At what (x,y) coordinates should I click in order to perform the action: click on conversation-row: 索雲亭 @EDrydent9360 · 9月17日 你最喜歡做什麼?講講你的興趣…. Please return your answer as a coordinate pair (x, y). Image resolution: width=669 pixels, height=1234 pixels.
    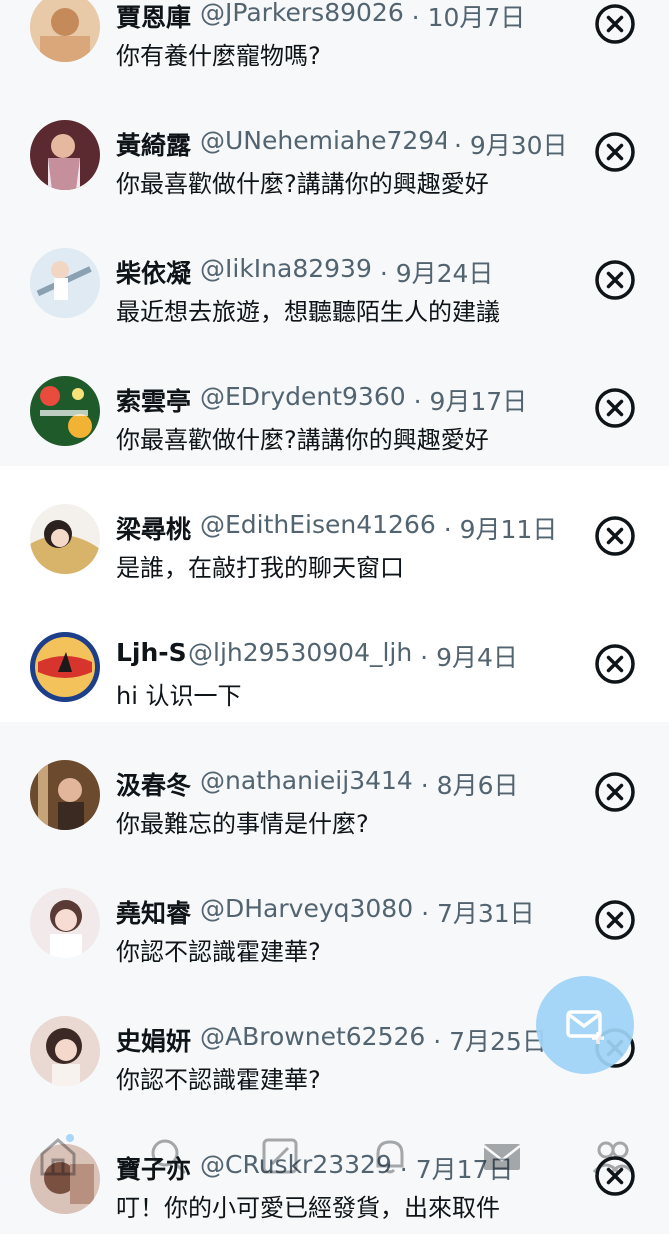
    Looking at the image, I should click on (334, 402).